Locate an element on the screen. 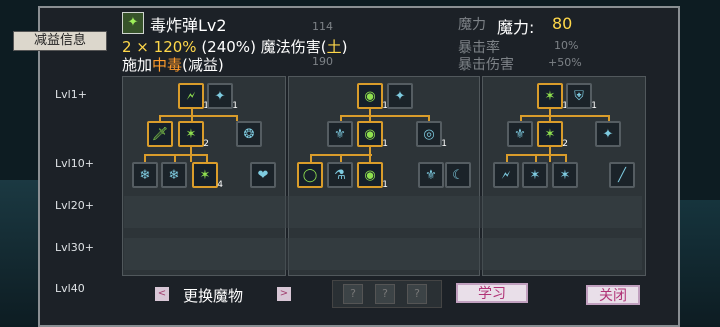 This screenshot has width=720, height=327. row-label-lvl20: Lvl20+ is located at coordinates (74, 205).